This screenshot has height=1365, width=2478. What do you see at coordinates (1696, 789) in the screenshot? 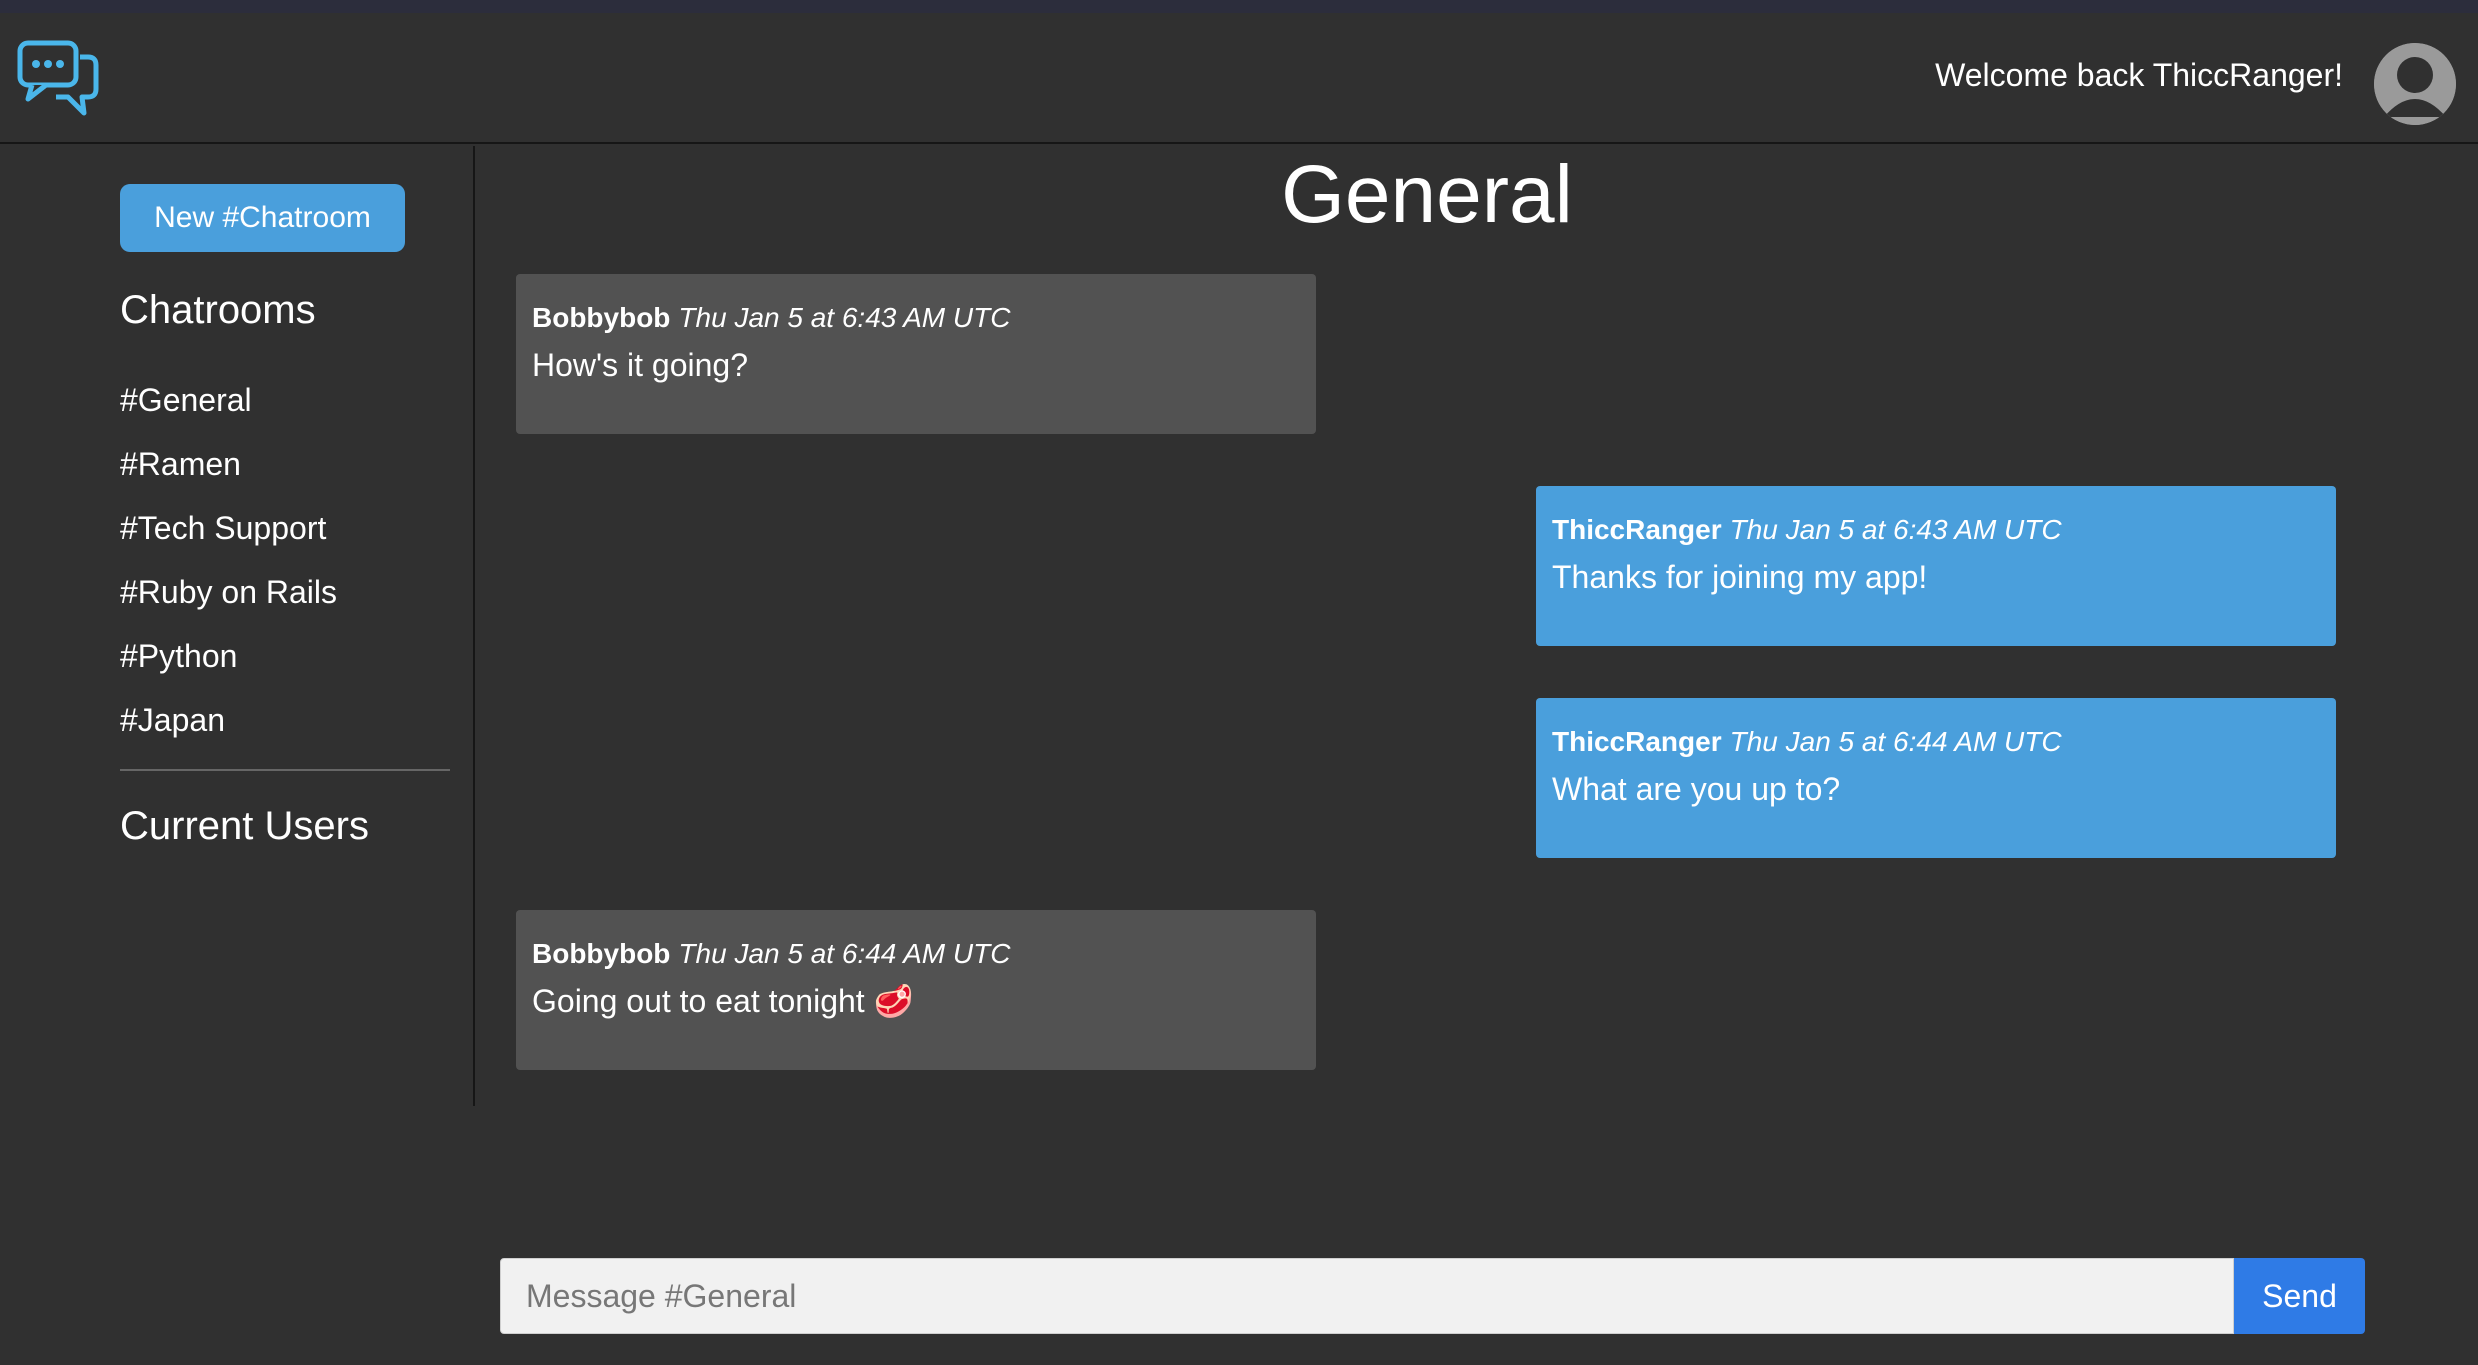
I see `message-text: What are you up to?` at bounding box center [1696, 789].